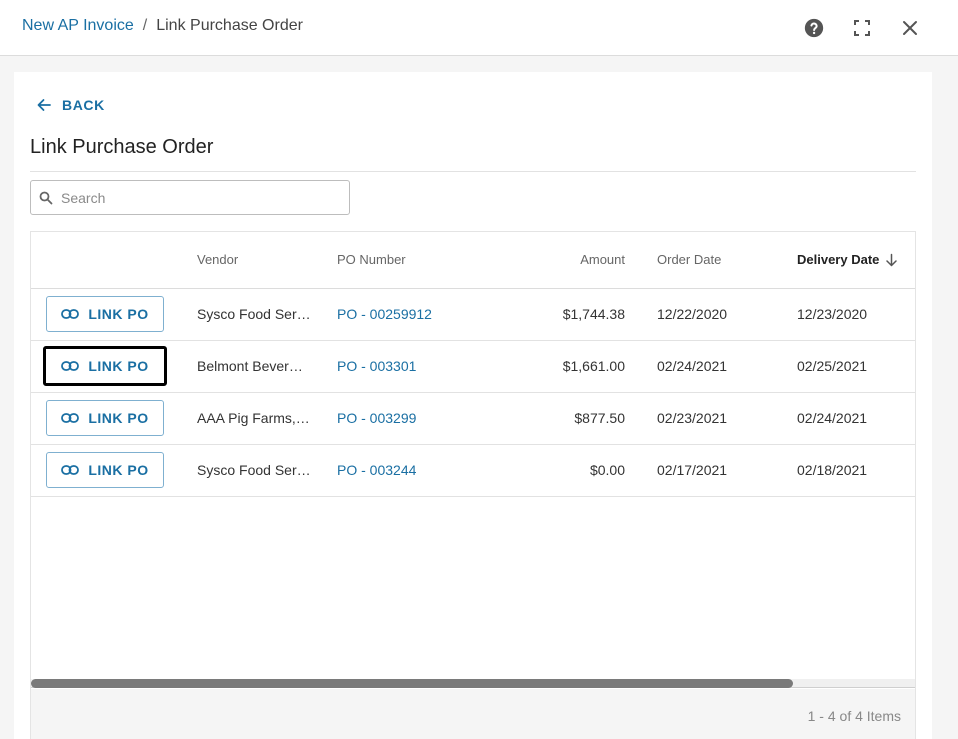 This screenshot has height=739, width=958. Describe the element at coordinates (593, 314) in the screenshot. I see `amount-cell: $1,744.38` at that location.